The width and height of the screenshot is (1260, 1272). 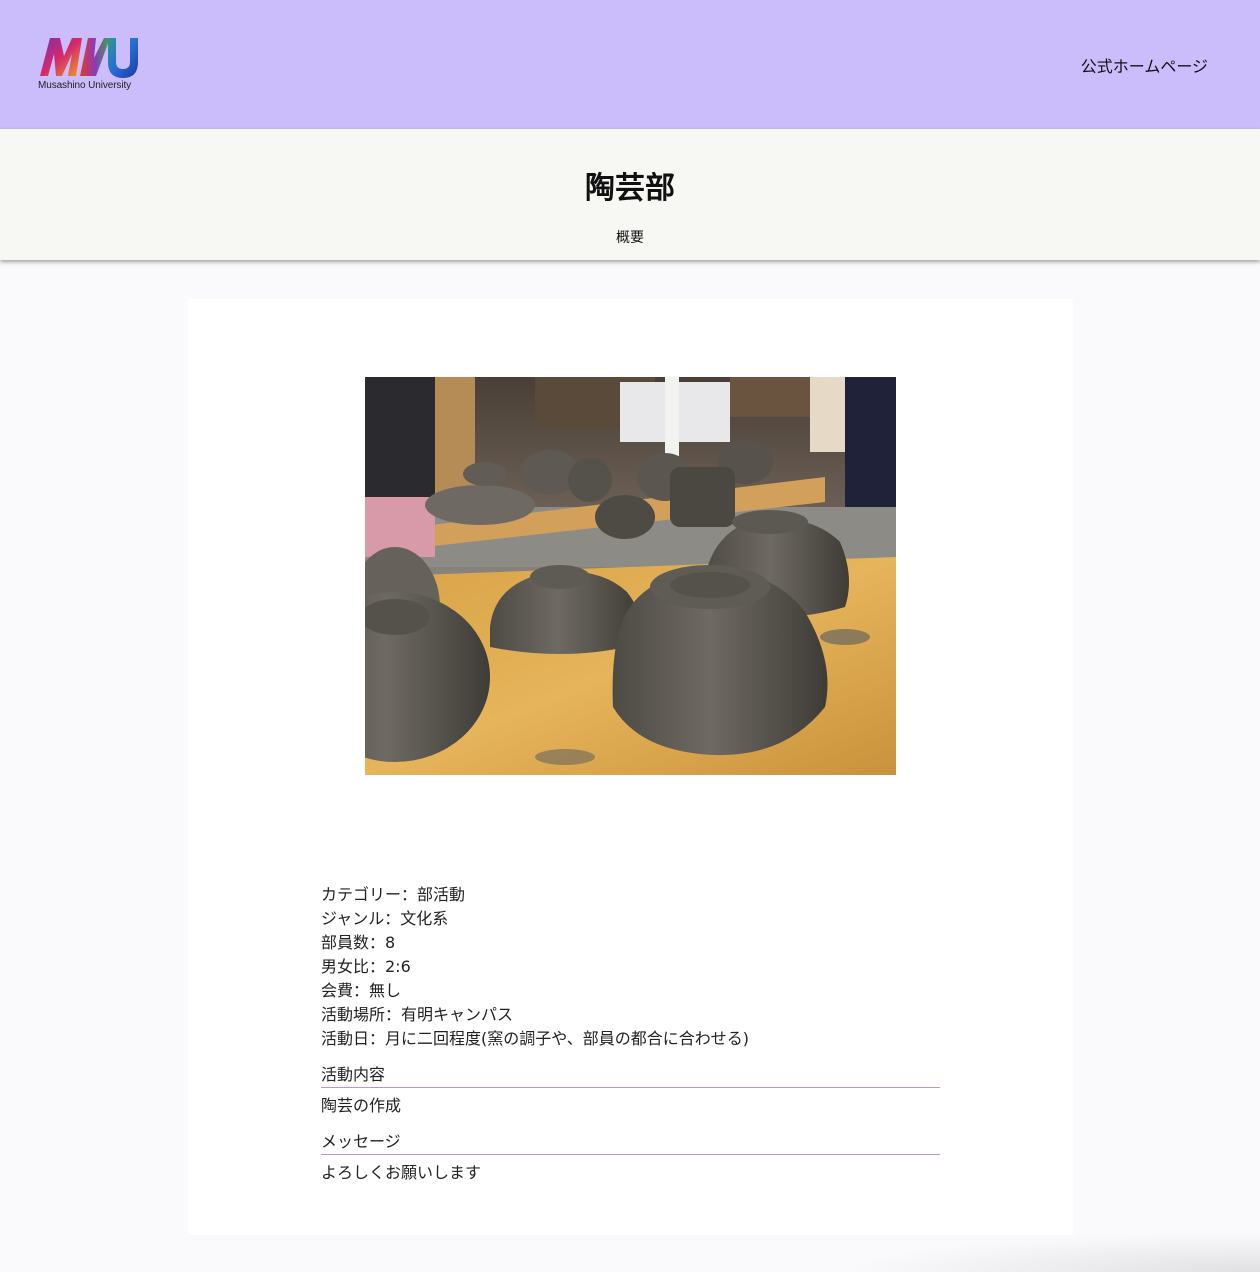 What do you see at coordinates (401, 1172) in the screenshot?
I see `message-body: よろしくお願いします` at bounding box center [401, 1172].